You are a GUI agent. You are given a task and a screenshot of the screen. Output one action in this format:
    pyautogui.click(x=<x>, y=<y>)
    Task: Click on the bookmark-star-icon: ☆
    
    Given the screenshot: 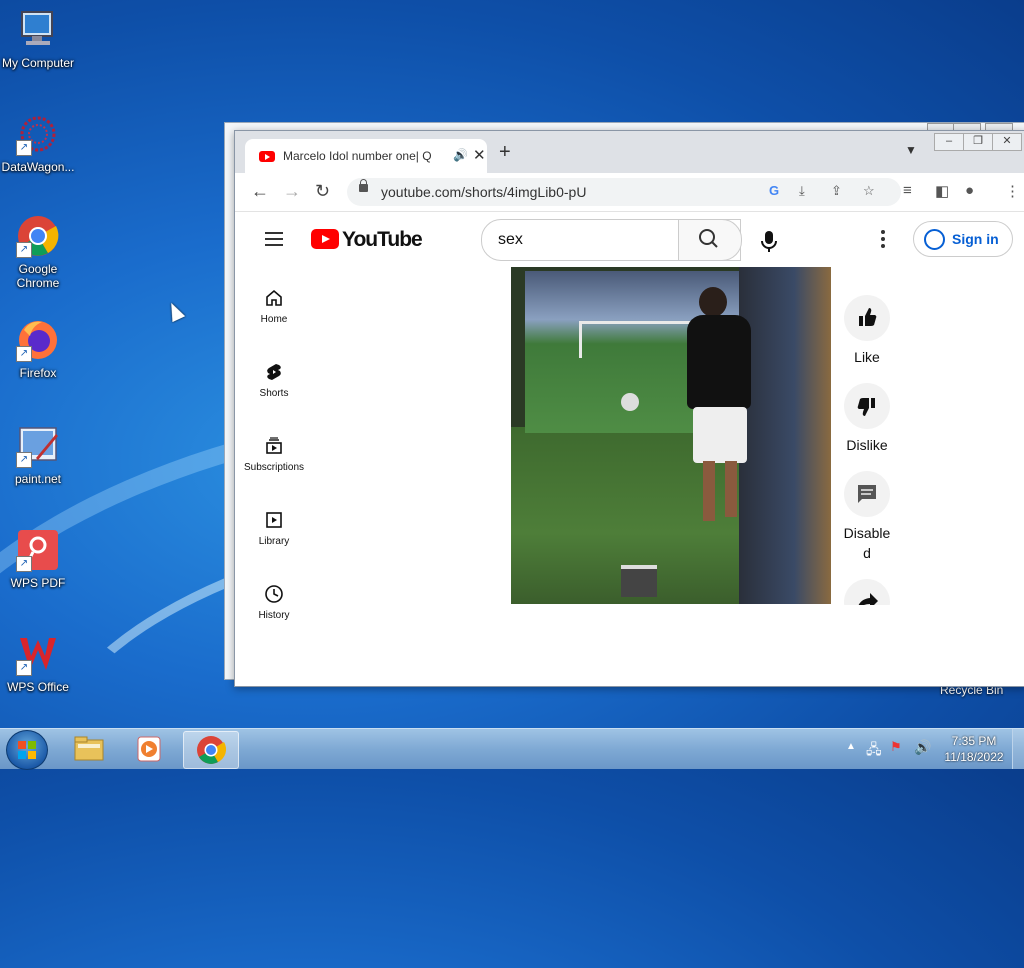 What is the action you would take?
    pyautogui.click(x=869, y=191)
    